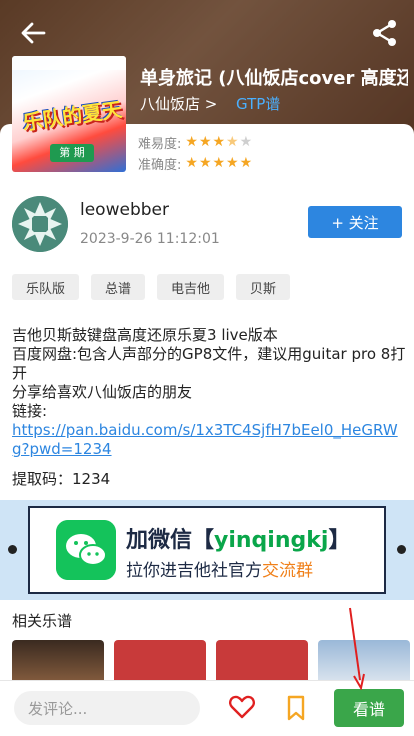 The image size is (414, 736). Describe the element at coordinates (61, 479) in the screenshot. I see `extract-code: 提取码：1234` at that location.